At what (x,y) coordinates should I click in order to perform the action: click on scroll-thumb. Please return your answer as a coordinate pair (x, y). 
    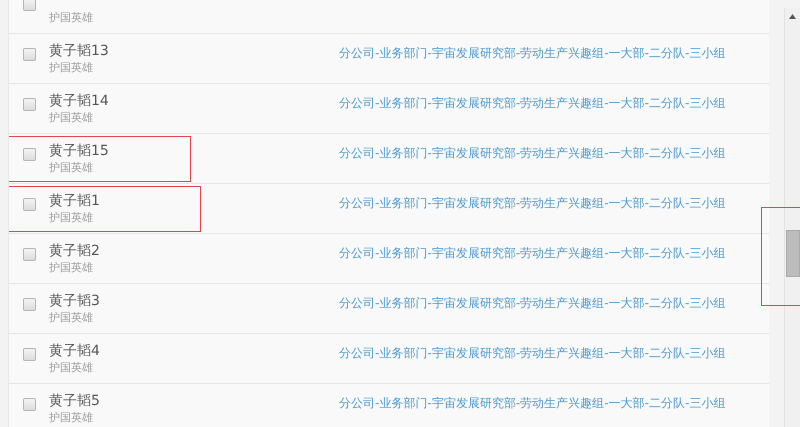
    Looking at the image, I should click on (793, 253).